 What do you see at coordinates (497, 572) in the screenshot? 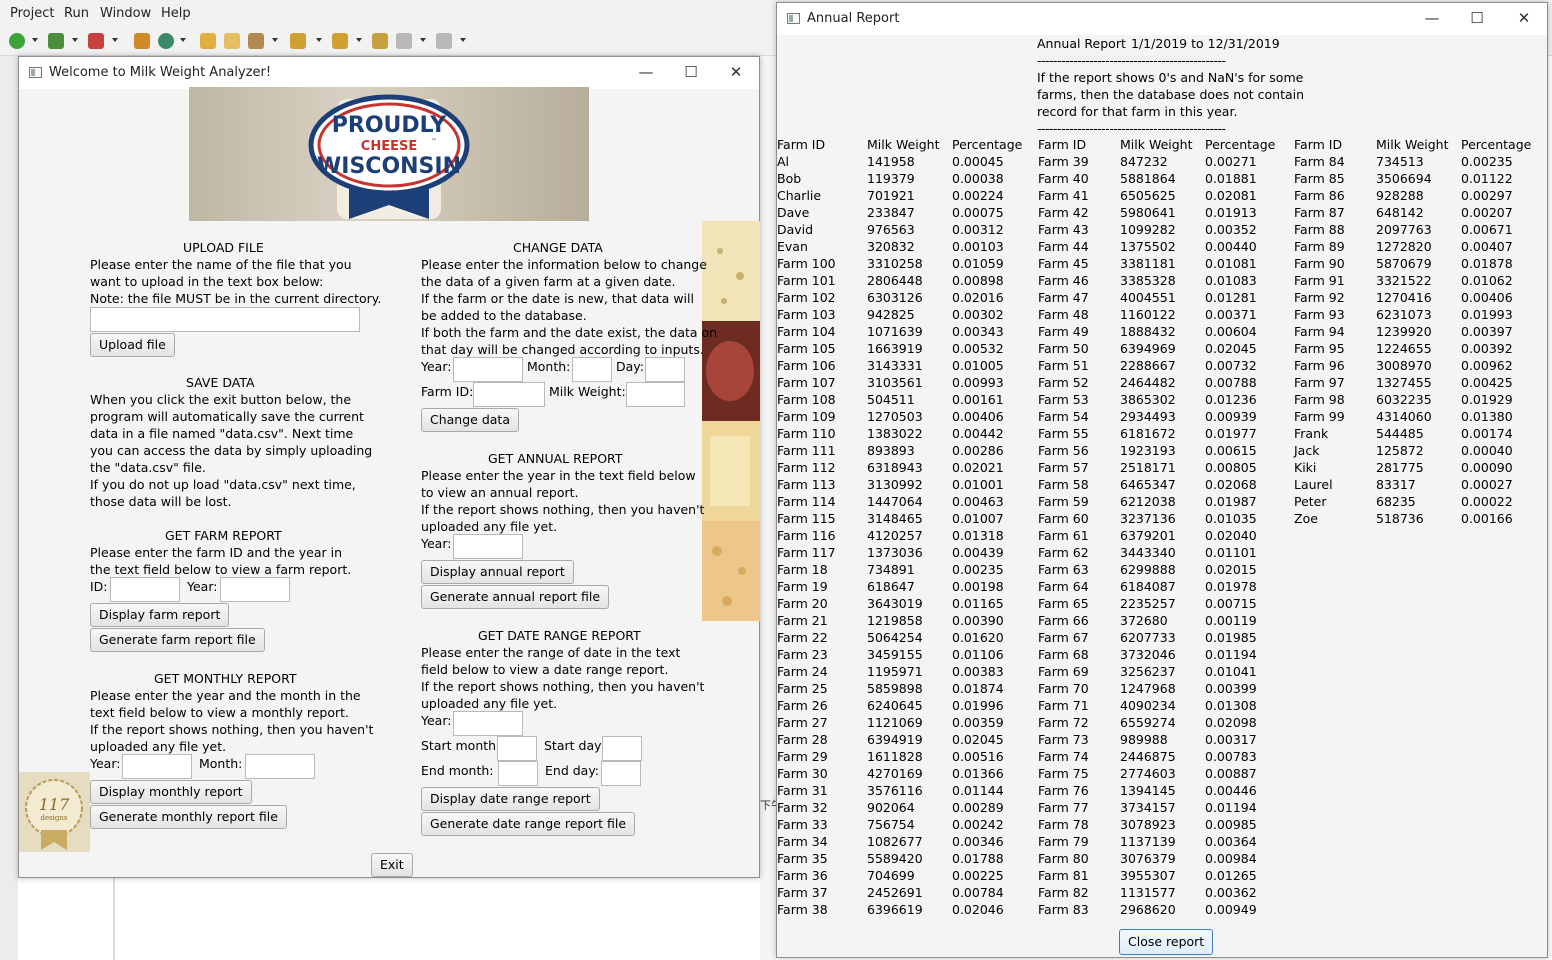
I see `display-annual-report-button: Display annual report` at bounding box center [497, 572].